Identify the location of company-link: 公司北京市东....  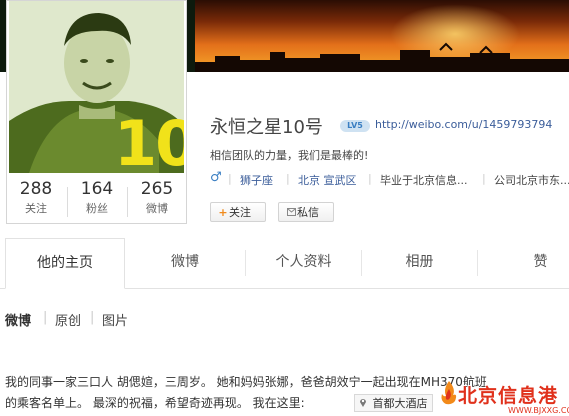
(531, 180).